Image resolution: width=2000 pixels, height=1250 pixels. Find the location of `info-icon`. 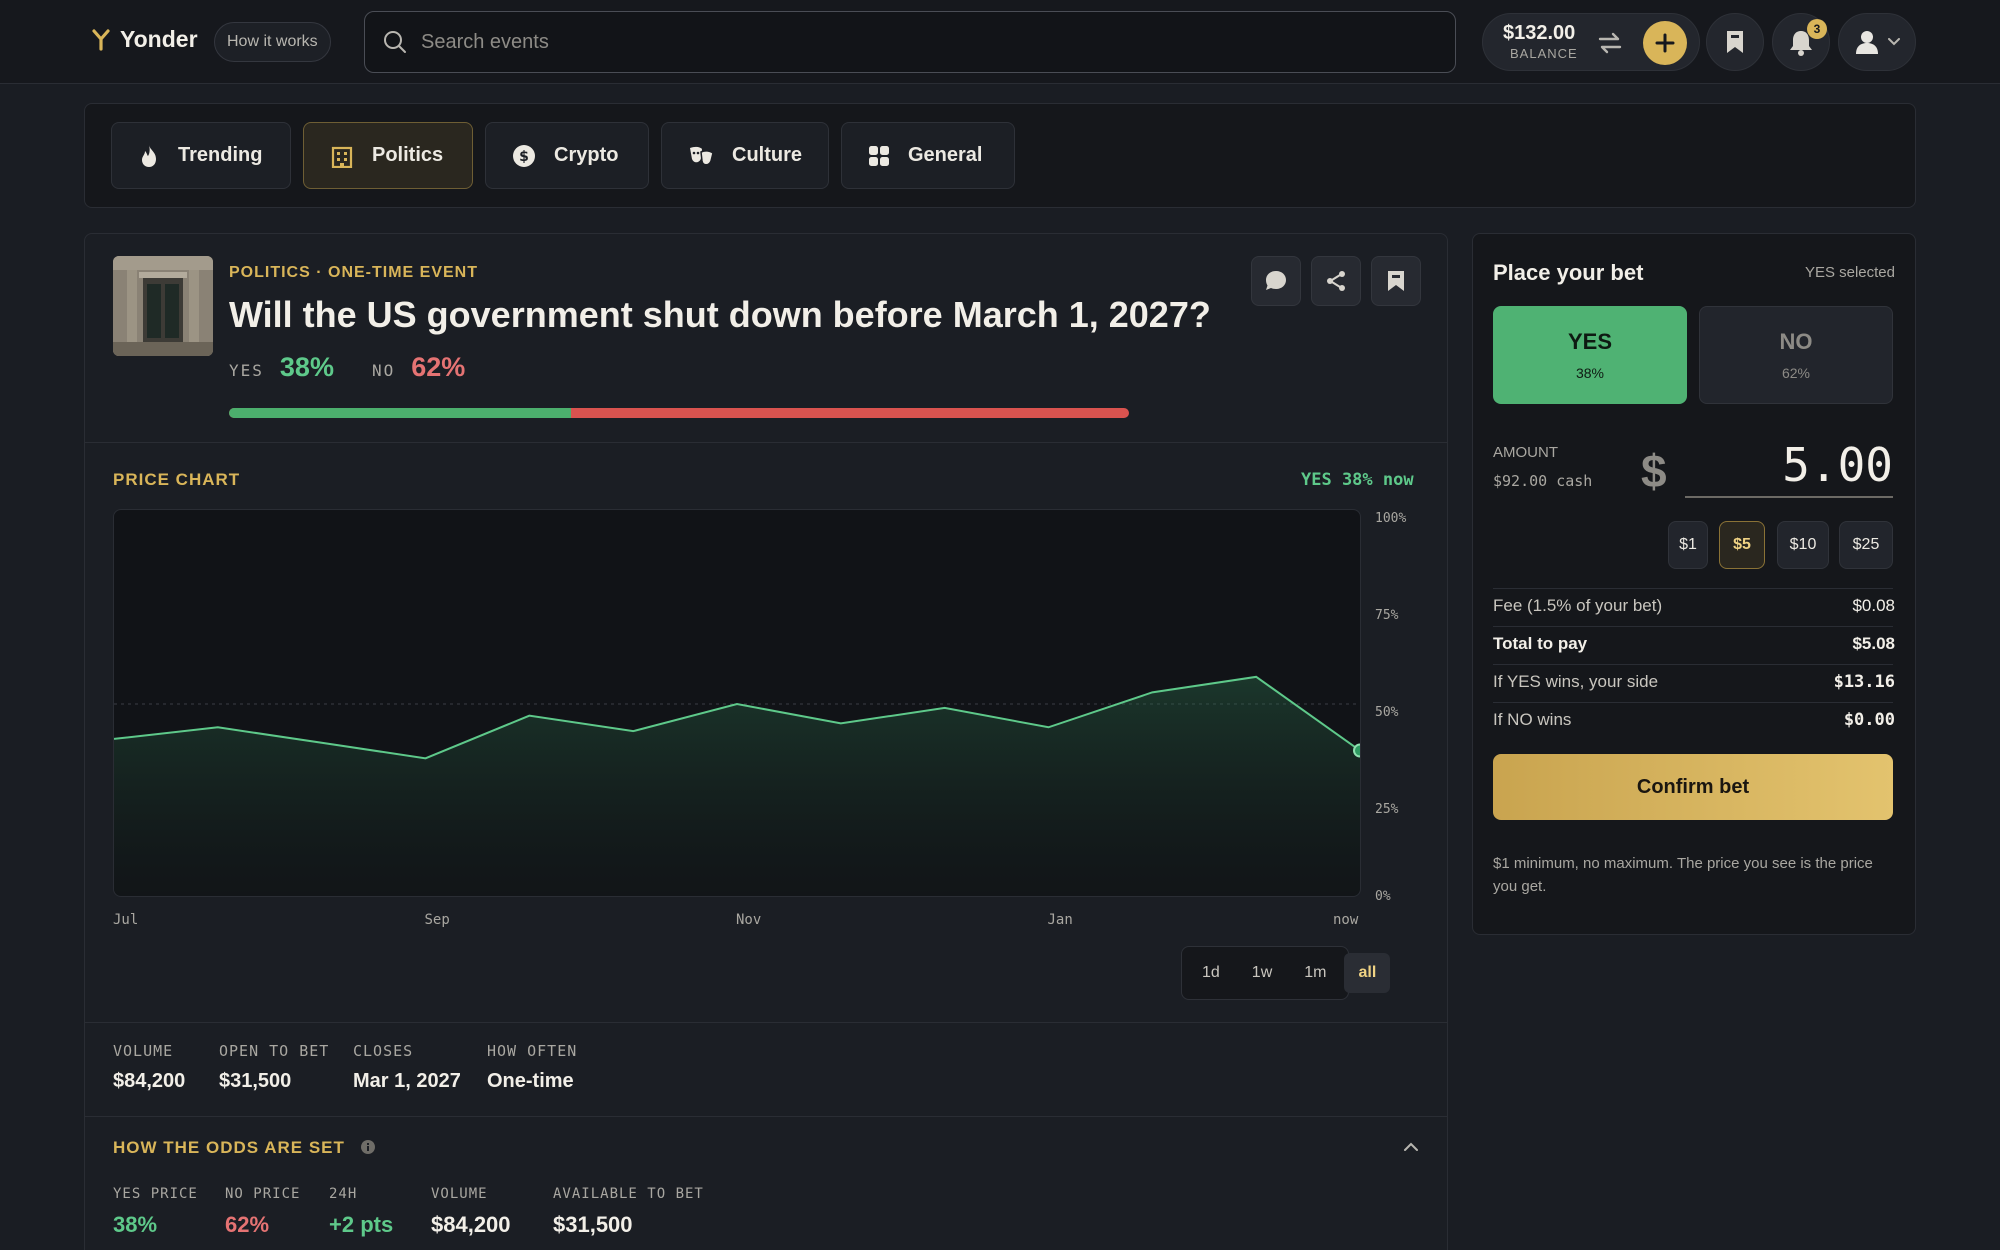

info-icon is located at coordinates (367, 1147).